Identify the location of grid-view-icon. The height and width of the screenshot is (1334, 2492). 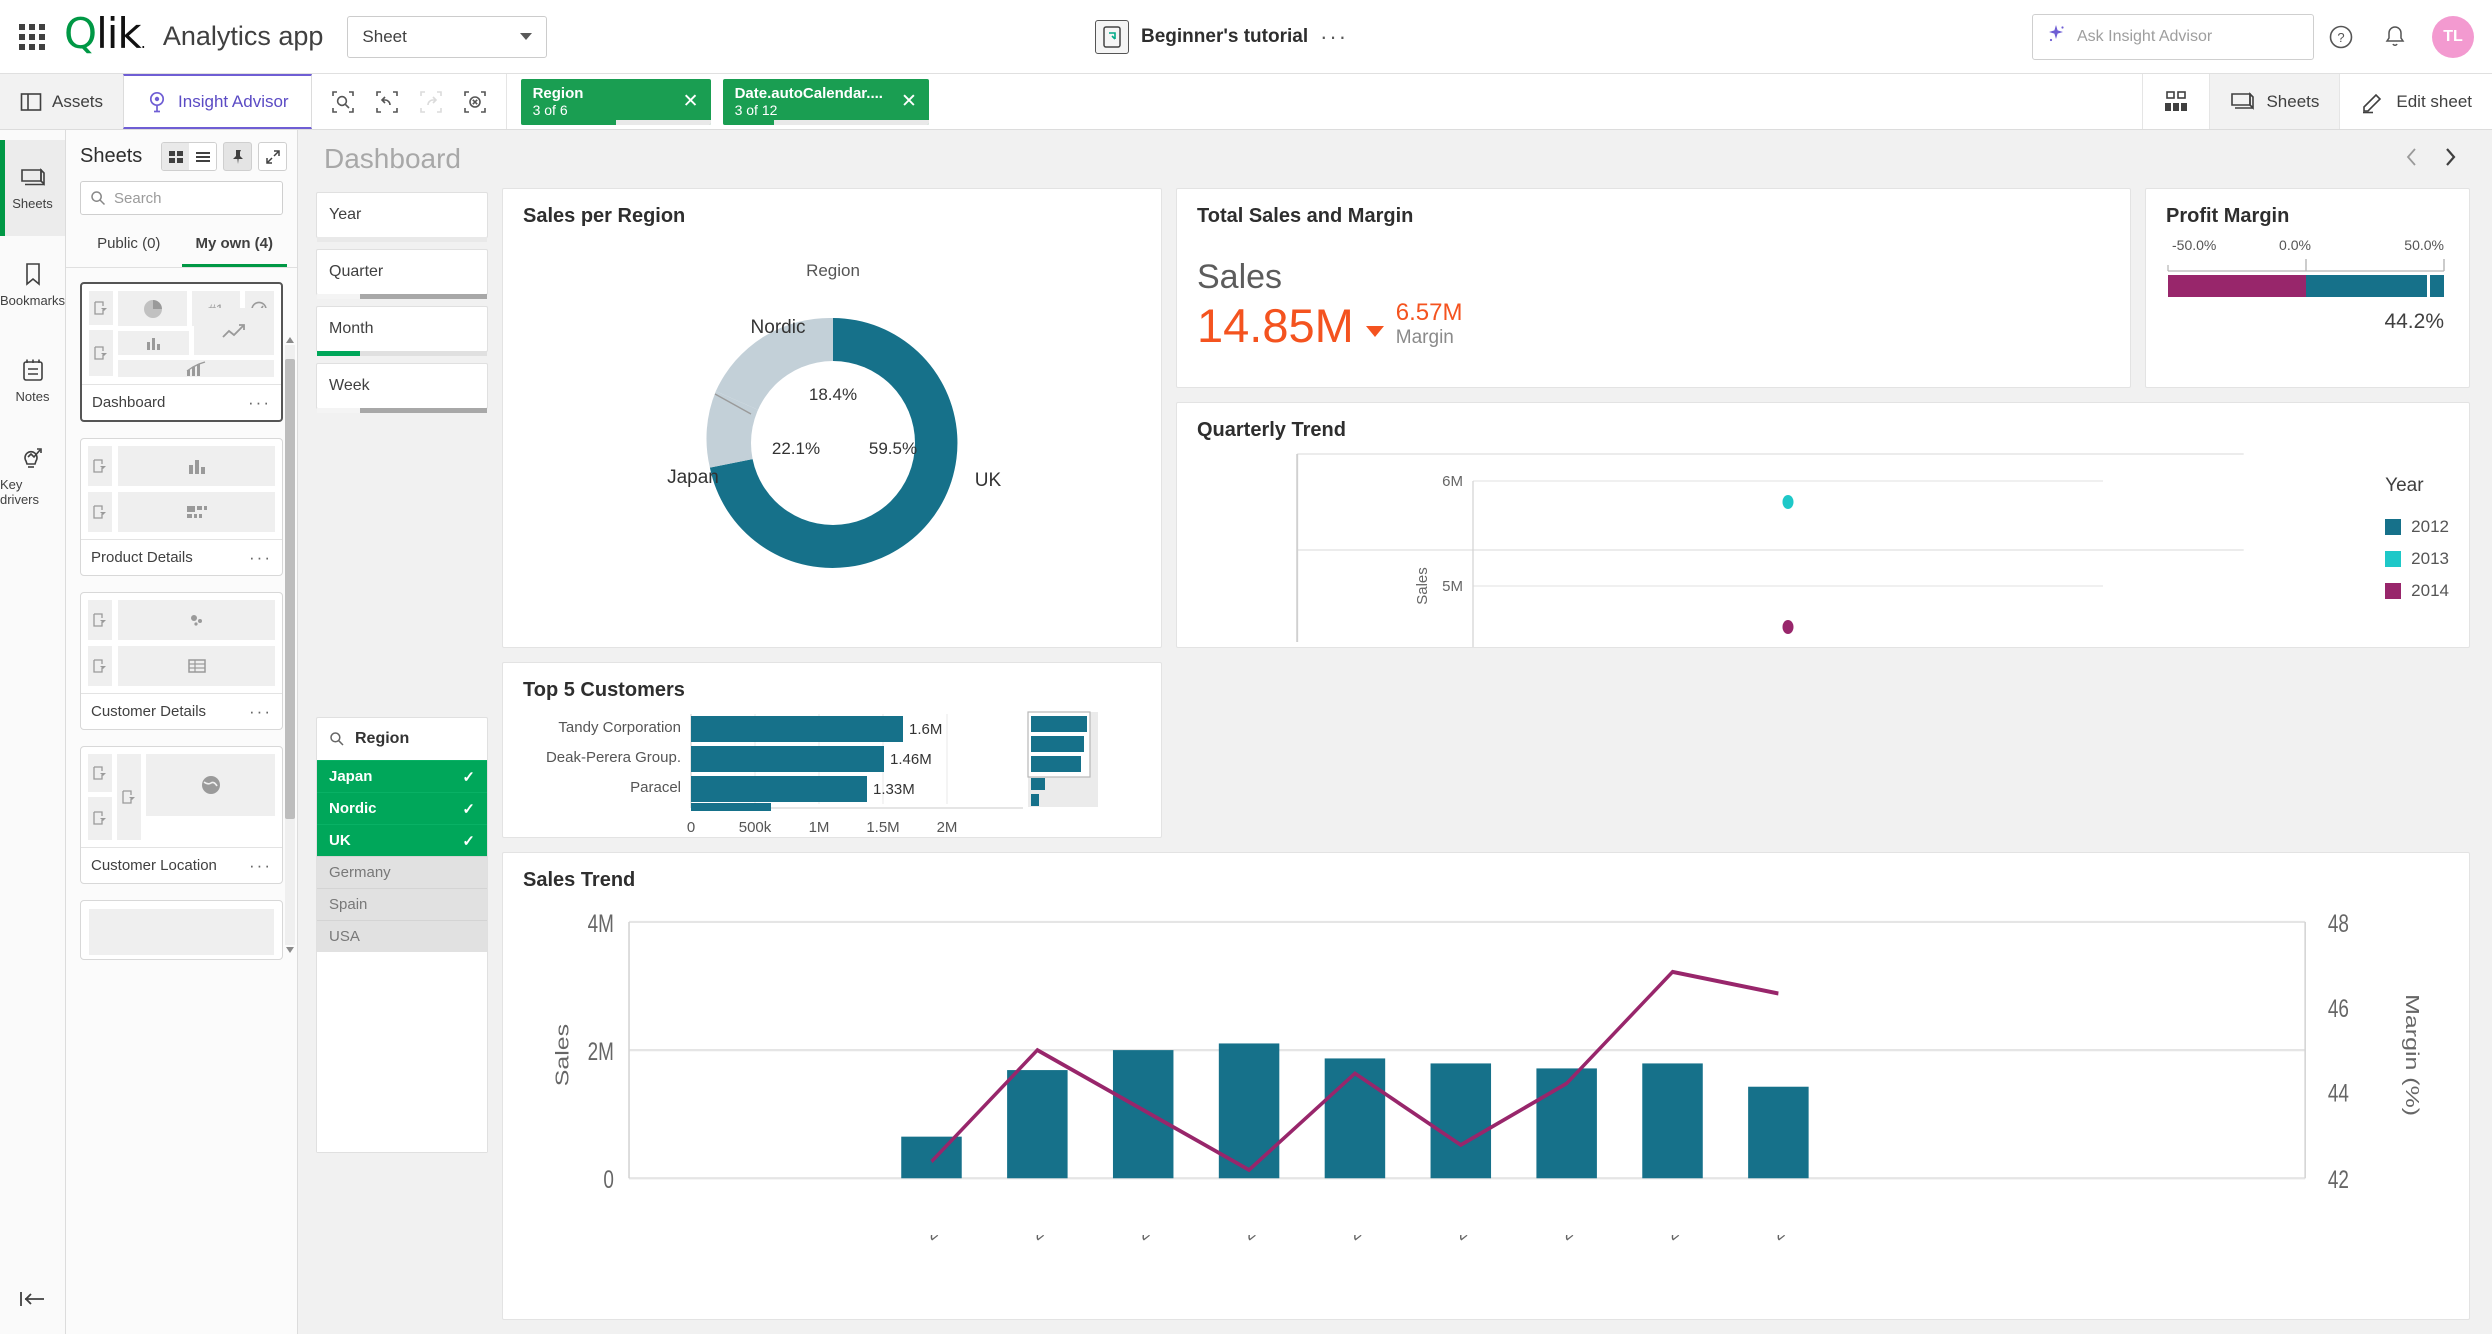
(175, 156).